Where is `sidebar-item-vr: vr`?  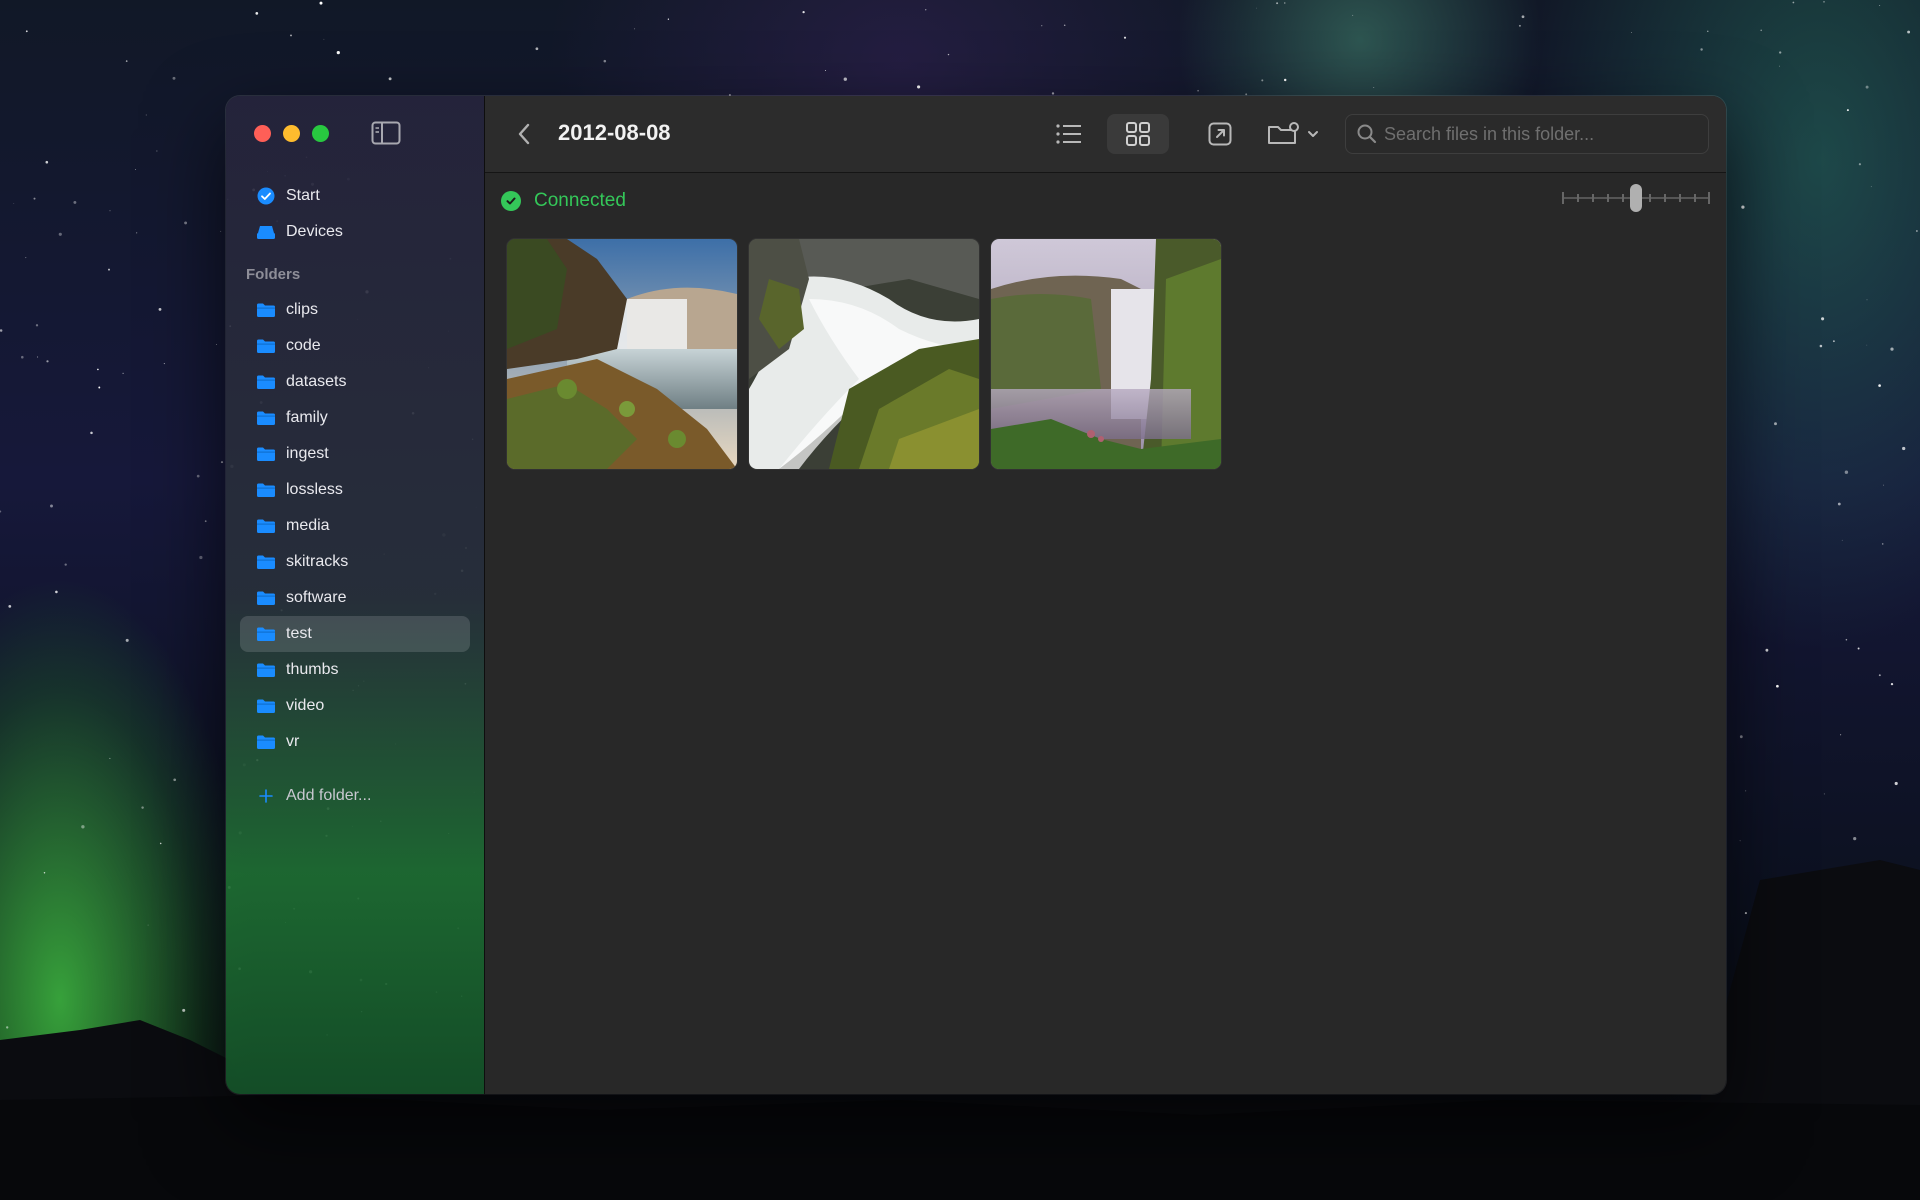
sidebar-item-vr: vr is located at coordinates (355, 742).